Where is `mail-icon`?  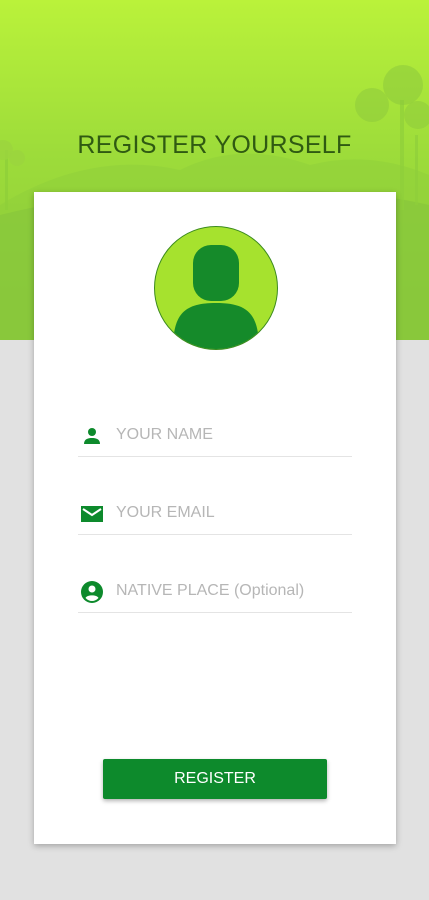 mail-icon is located at coordinates (92, 514).